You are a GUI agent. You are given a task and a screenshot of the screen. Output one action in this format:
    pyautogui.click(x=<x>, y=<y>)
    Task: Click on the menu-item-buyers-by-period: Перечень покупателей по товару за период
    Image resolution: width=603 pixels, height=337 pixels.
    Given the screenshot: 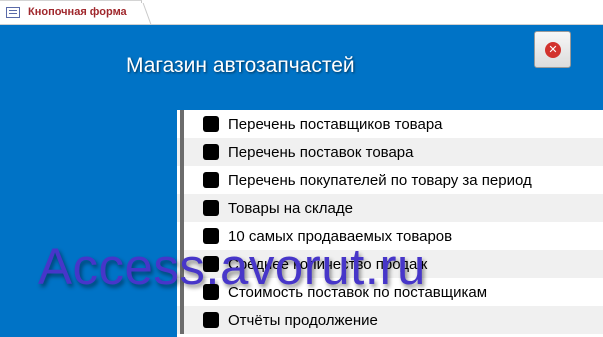 What is the action you would take?
    pyautogui.click(x=390, y=180)
    